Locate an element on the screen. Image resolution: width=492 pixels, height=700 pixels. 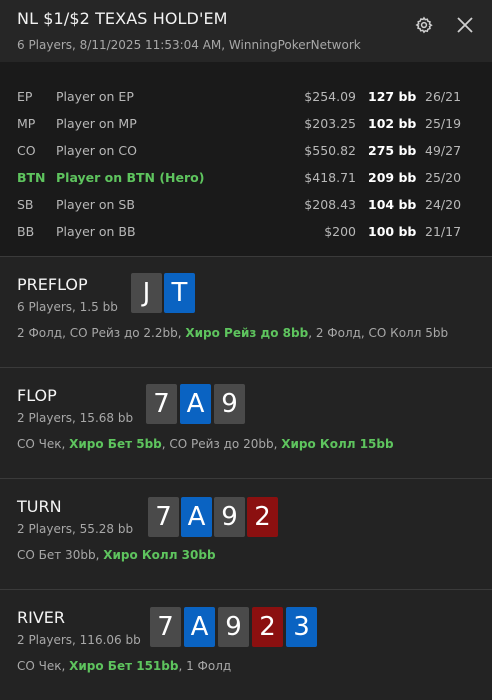
street-name: PREFLOP is located at coordinates (52, 284).